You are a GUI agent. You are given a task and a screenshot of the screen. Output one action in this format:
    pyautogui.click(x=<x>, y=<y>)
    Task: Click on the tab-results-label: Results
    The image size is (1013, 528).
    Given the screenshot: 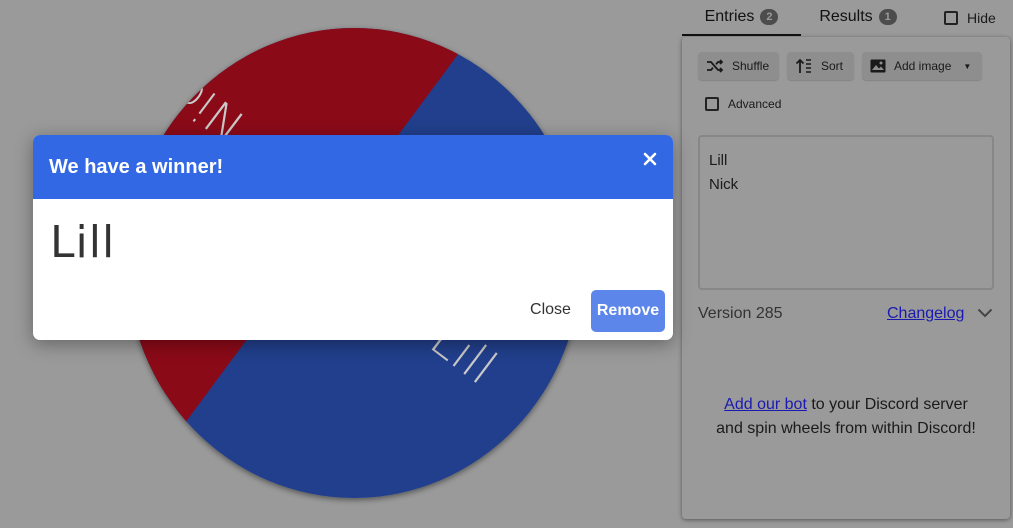 What is the action you would take?
    pyautogui.click(x=846, y=16)
    